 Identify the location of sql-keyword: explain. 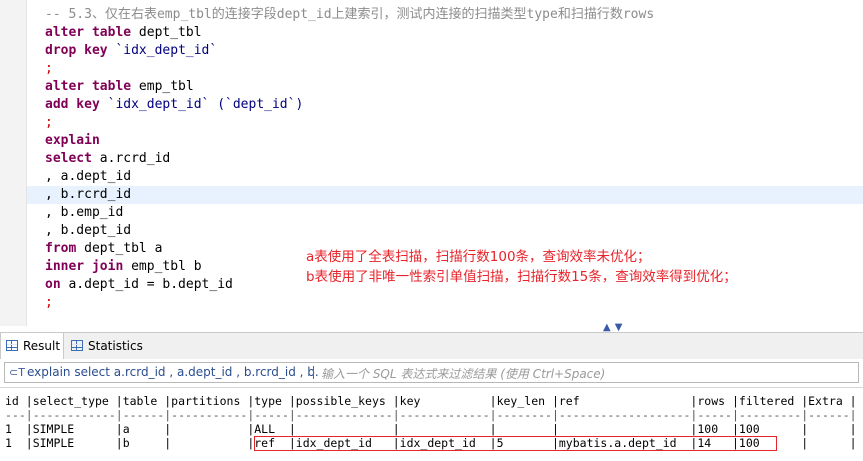
(72, 140).